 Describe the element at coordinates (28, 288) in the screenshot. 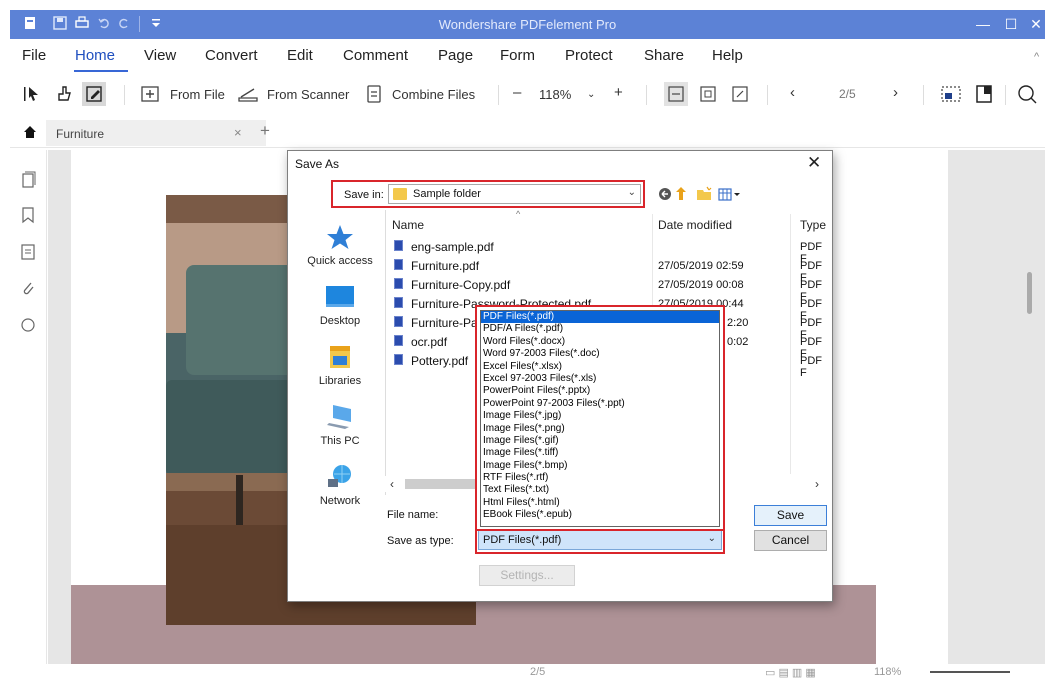

I see `attachment-icon` at that location.